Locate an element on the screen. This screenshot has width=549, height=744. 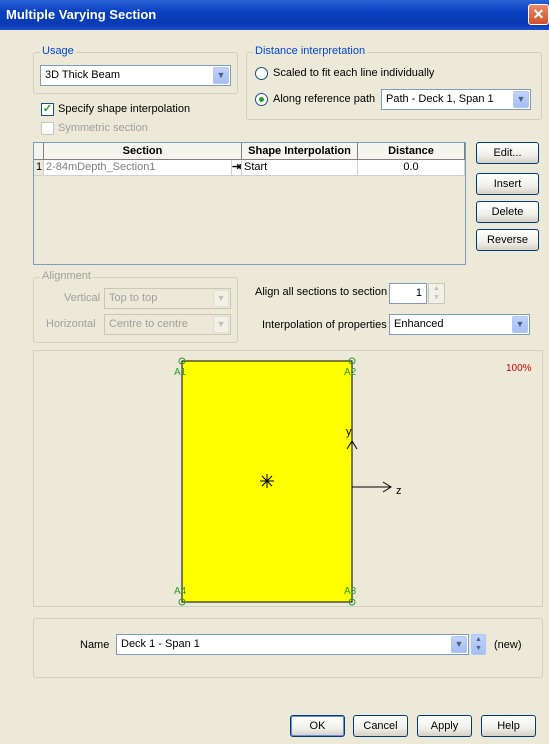
table-row: 1 2-84mDepth_Section1 ⇥ Start 0.0 is located at coordinates (249, 168).